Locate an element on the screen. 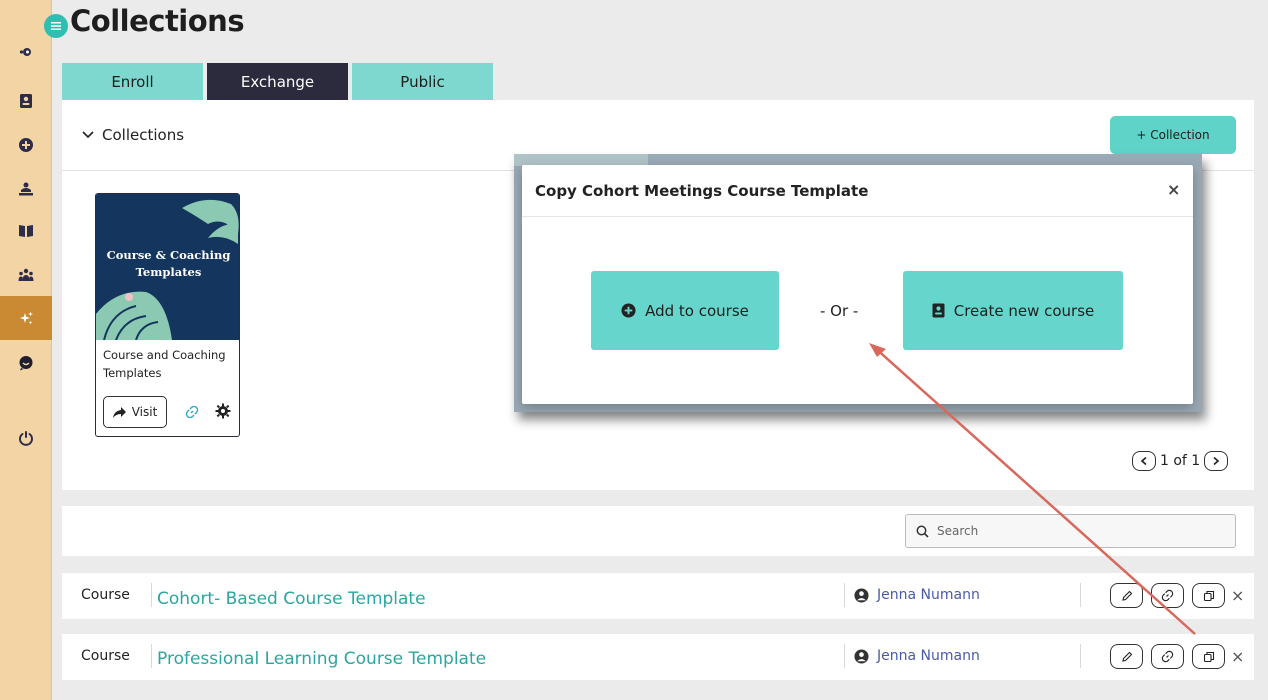 The height and width of the screenshot is (700, 1268). hamburger-icon is located at coordinates (56, 26).